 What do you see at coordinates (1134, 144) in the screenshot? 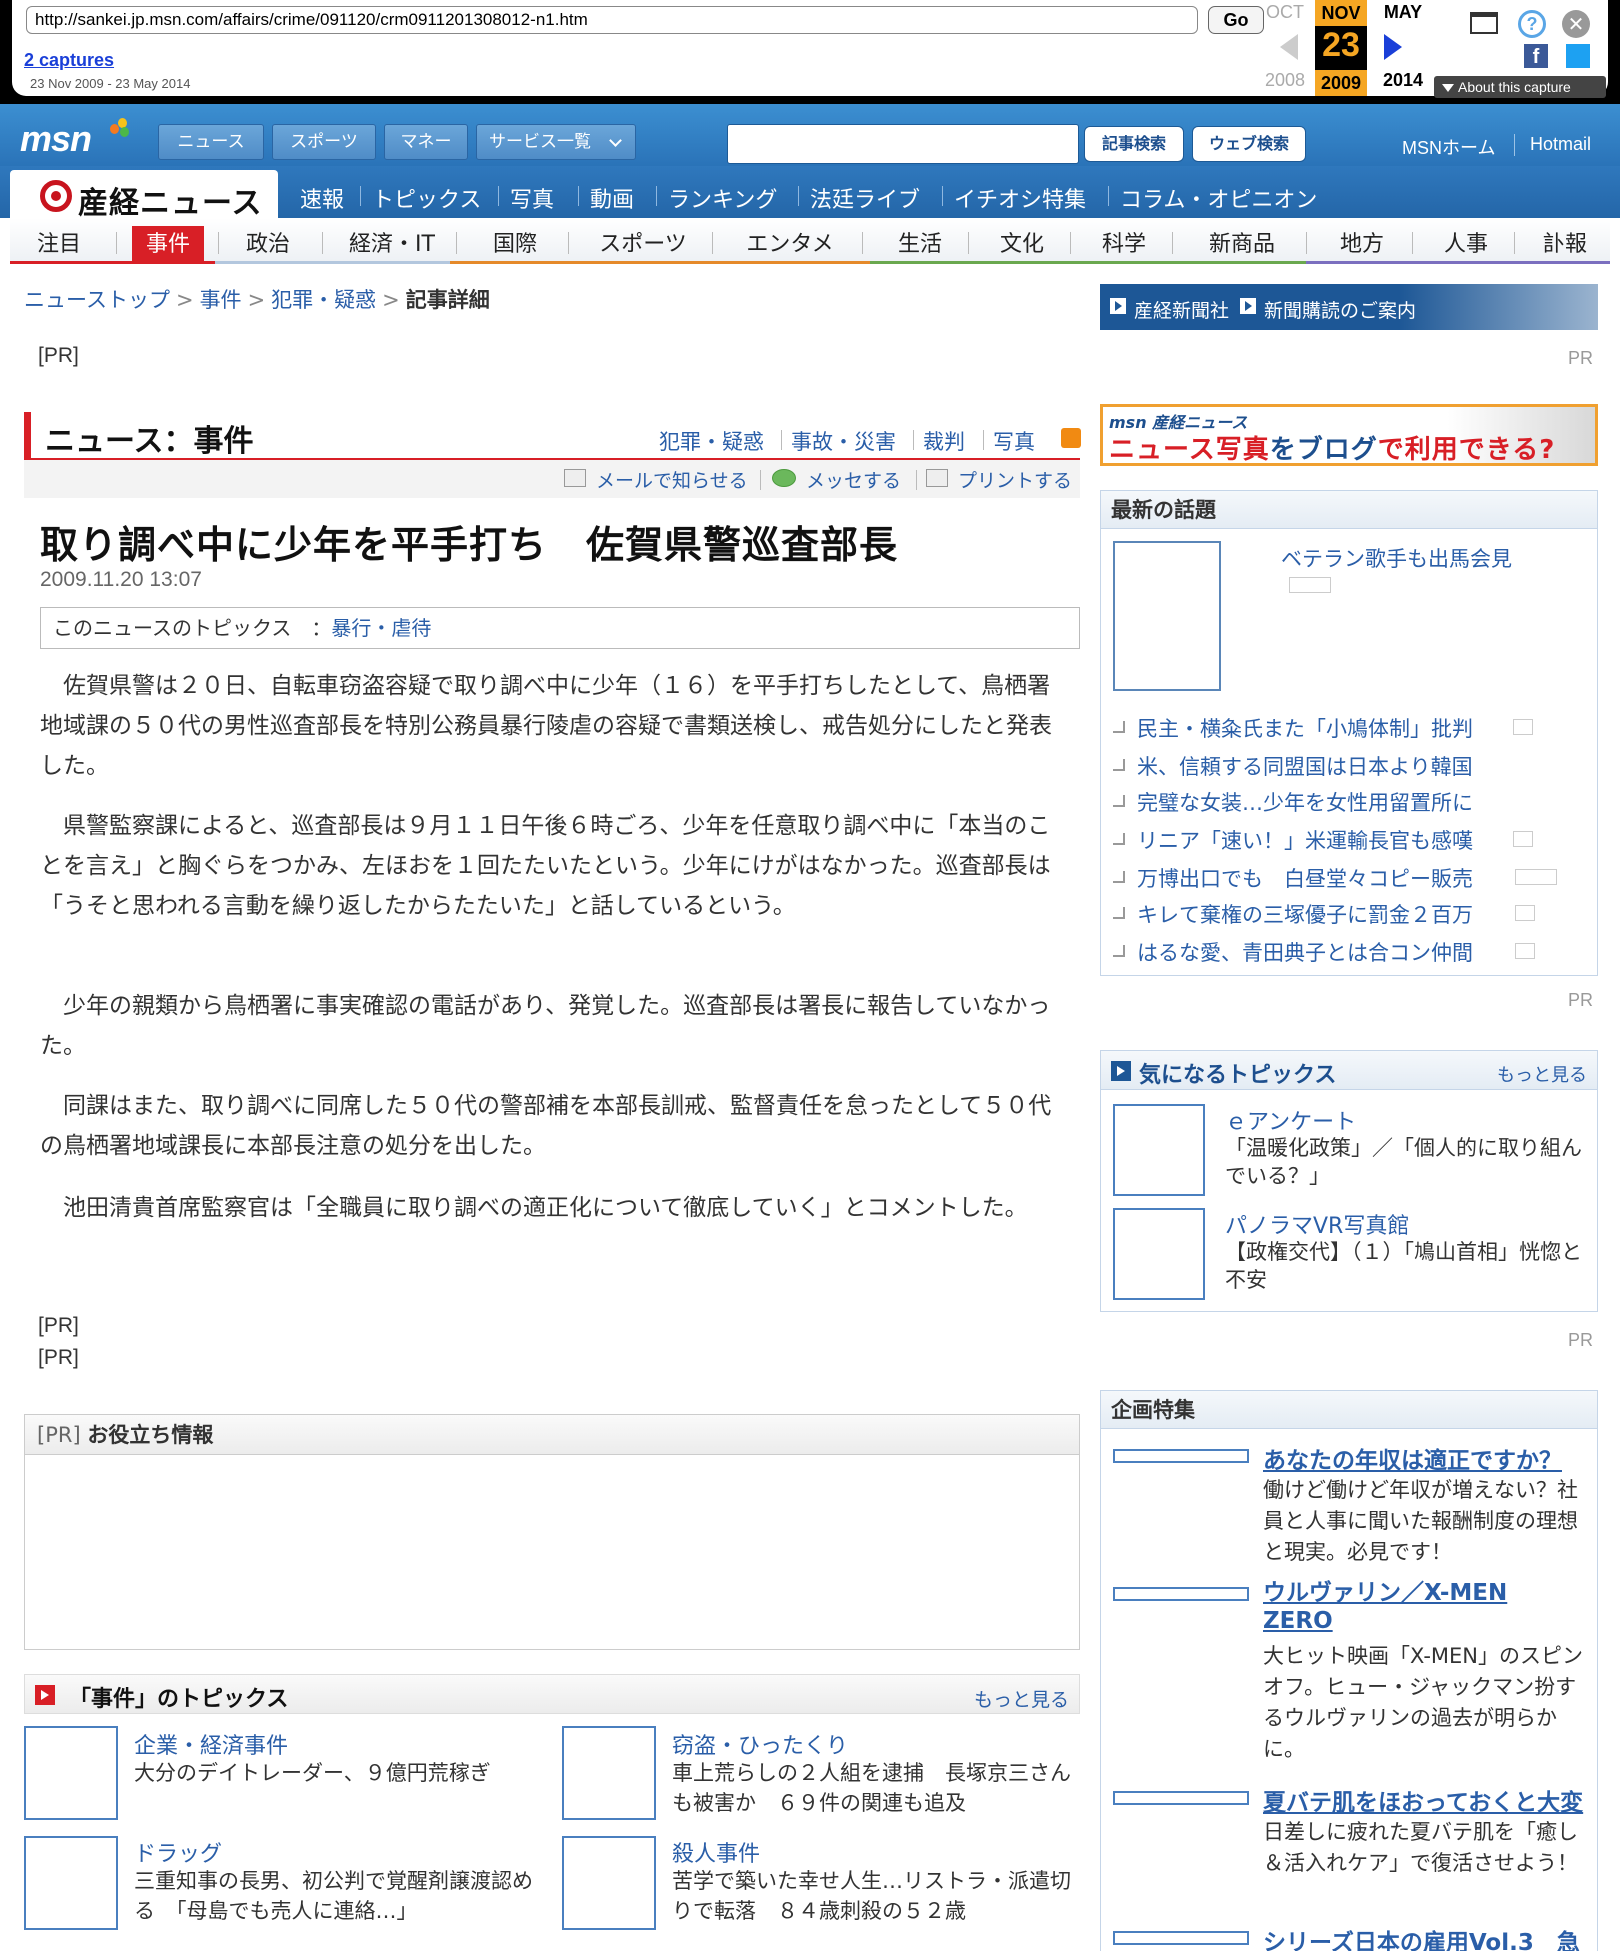
I see `article-search-button: 記事検索` at bounding box center [1134, 144].